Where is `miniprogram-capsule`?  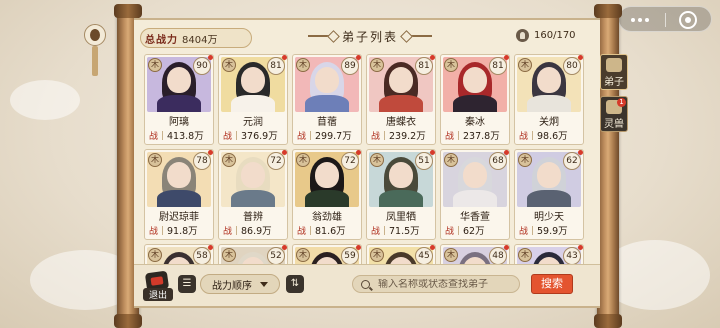
miniprogram-capsule is located at coordinates (665, 19).